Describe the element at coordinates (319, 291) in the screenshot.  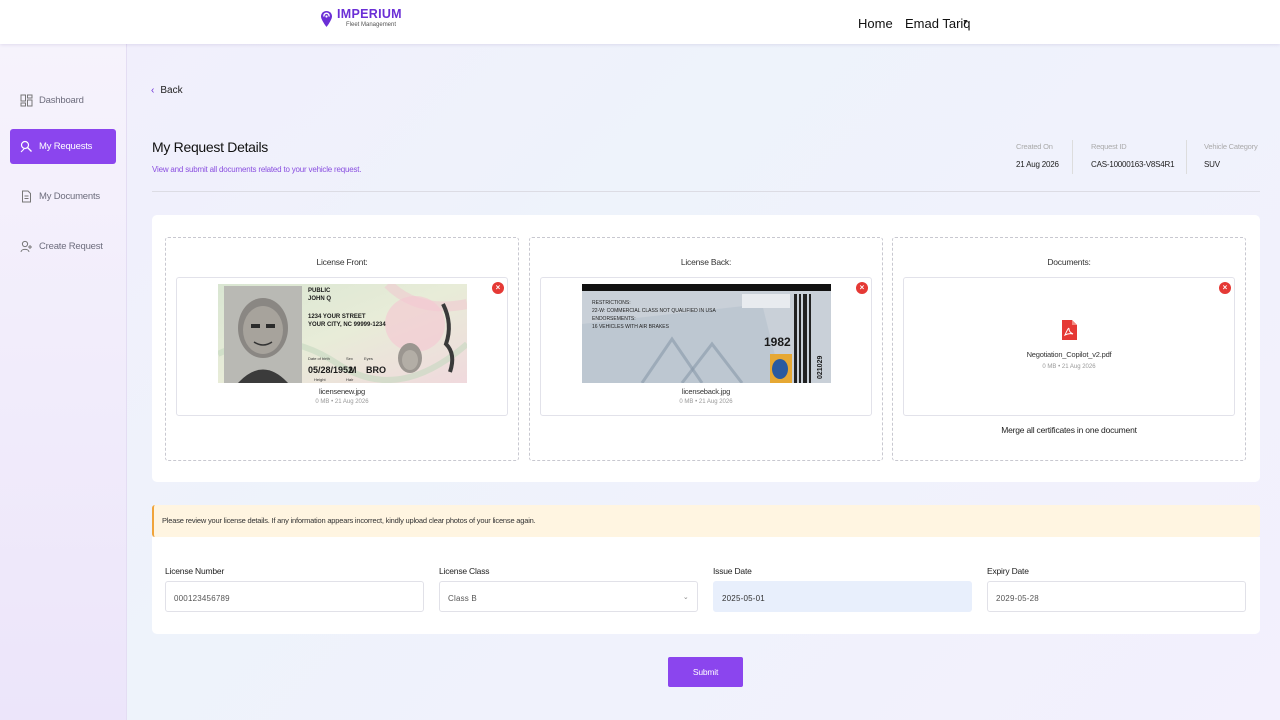
I see `license-last-name: PUBLIC` at that location.